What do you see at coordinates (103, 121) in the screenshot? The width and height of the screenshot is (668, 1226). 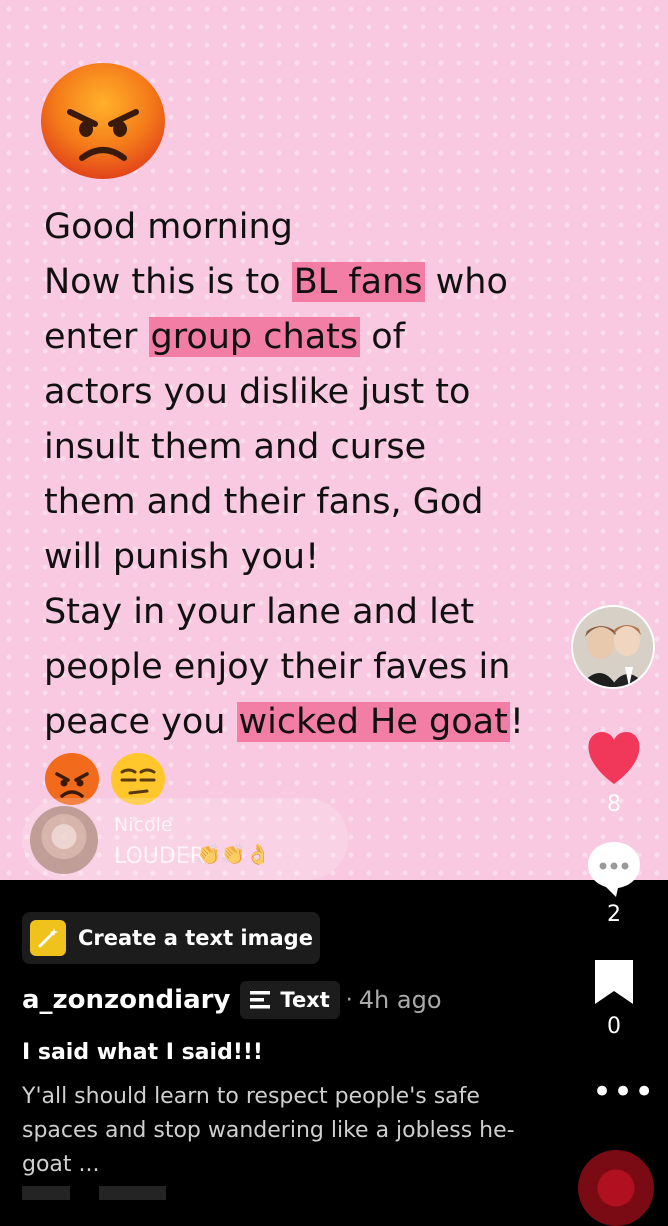 I see `angry-face-icon` at bounding box center [103, 121].